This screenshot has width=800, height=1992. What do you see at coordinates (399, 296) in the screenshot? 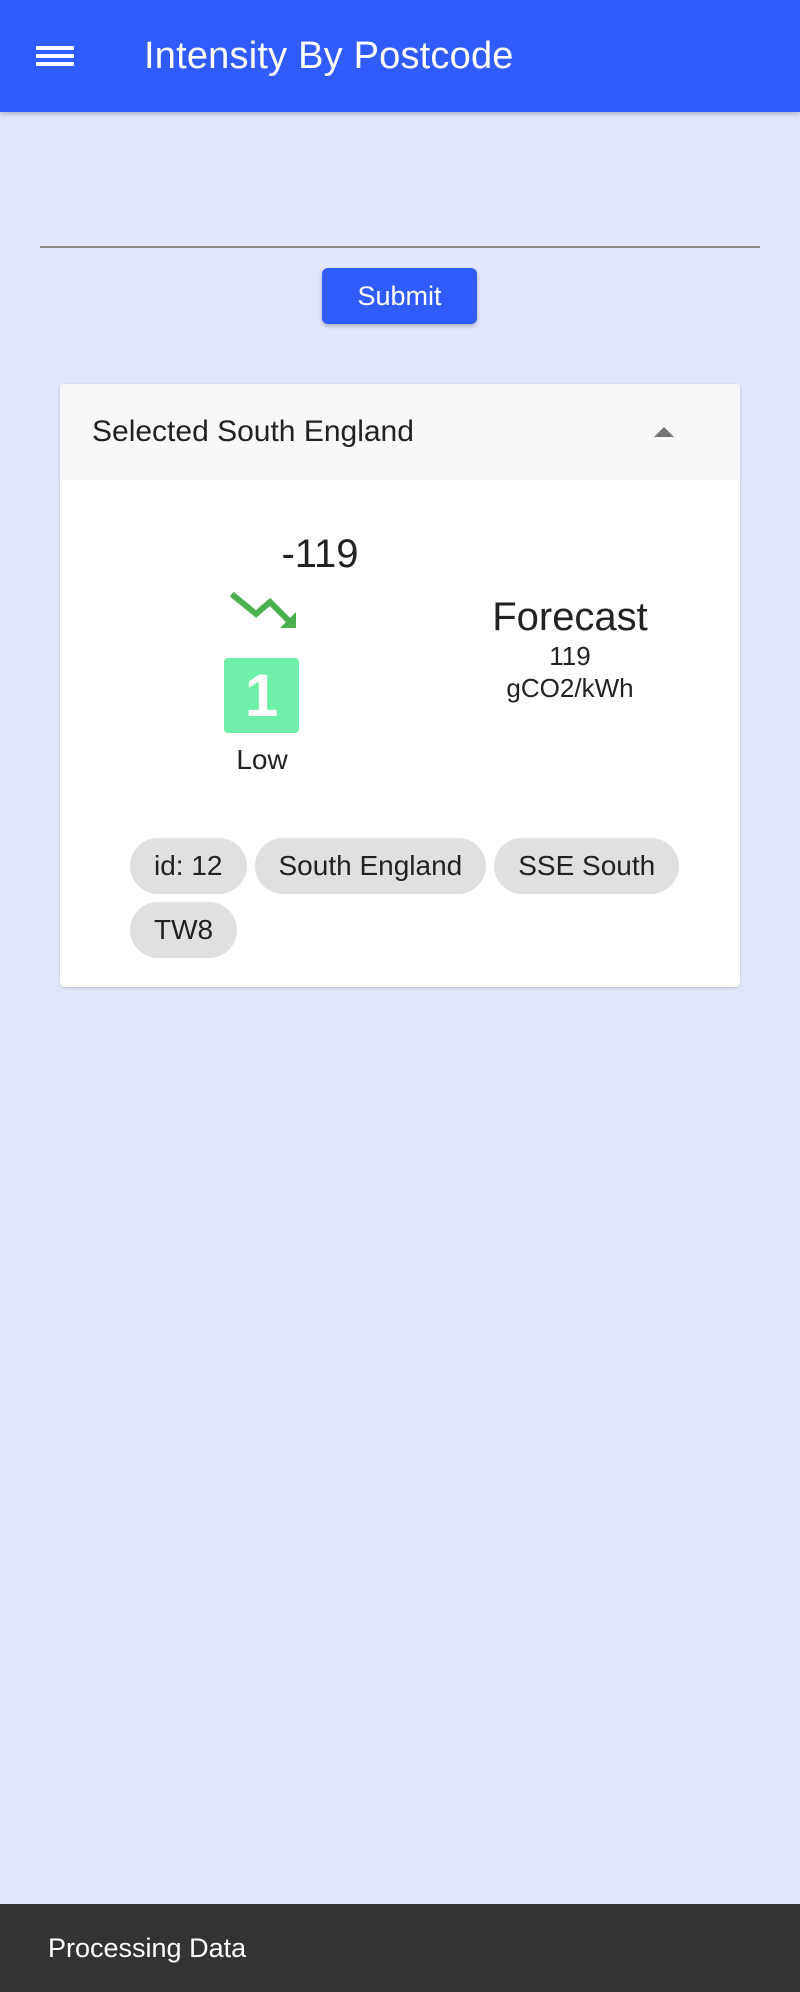
I see `submit-button: Submit` at bounding box center [399, 296].